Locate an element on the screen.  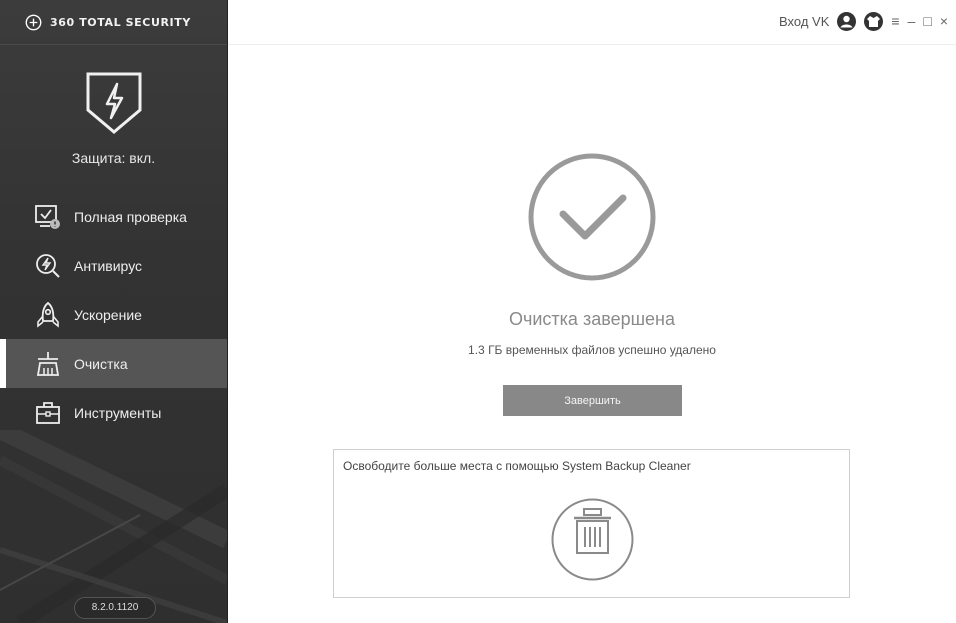
skin-icon is located at coordinates (874, 21).